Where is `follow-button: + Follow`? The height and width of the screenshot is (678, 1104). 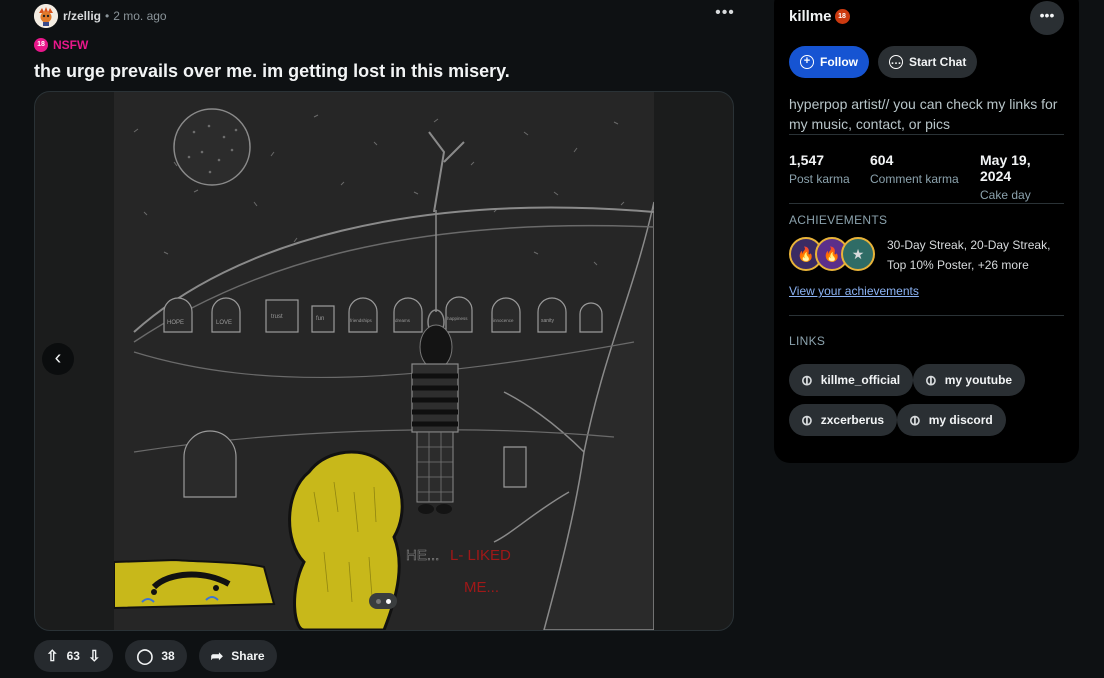 follow-button: + Follow is located at coordinates (829, 62).